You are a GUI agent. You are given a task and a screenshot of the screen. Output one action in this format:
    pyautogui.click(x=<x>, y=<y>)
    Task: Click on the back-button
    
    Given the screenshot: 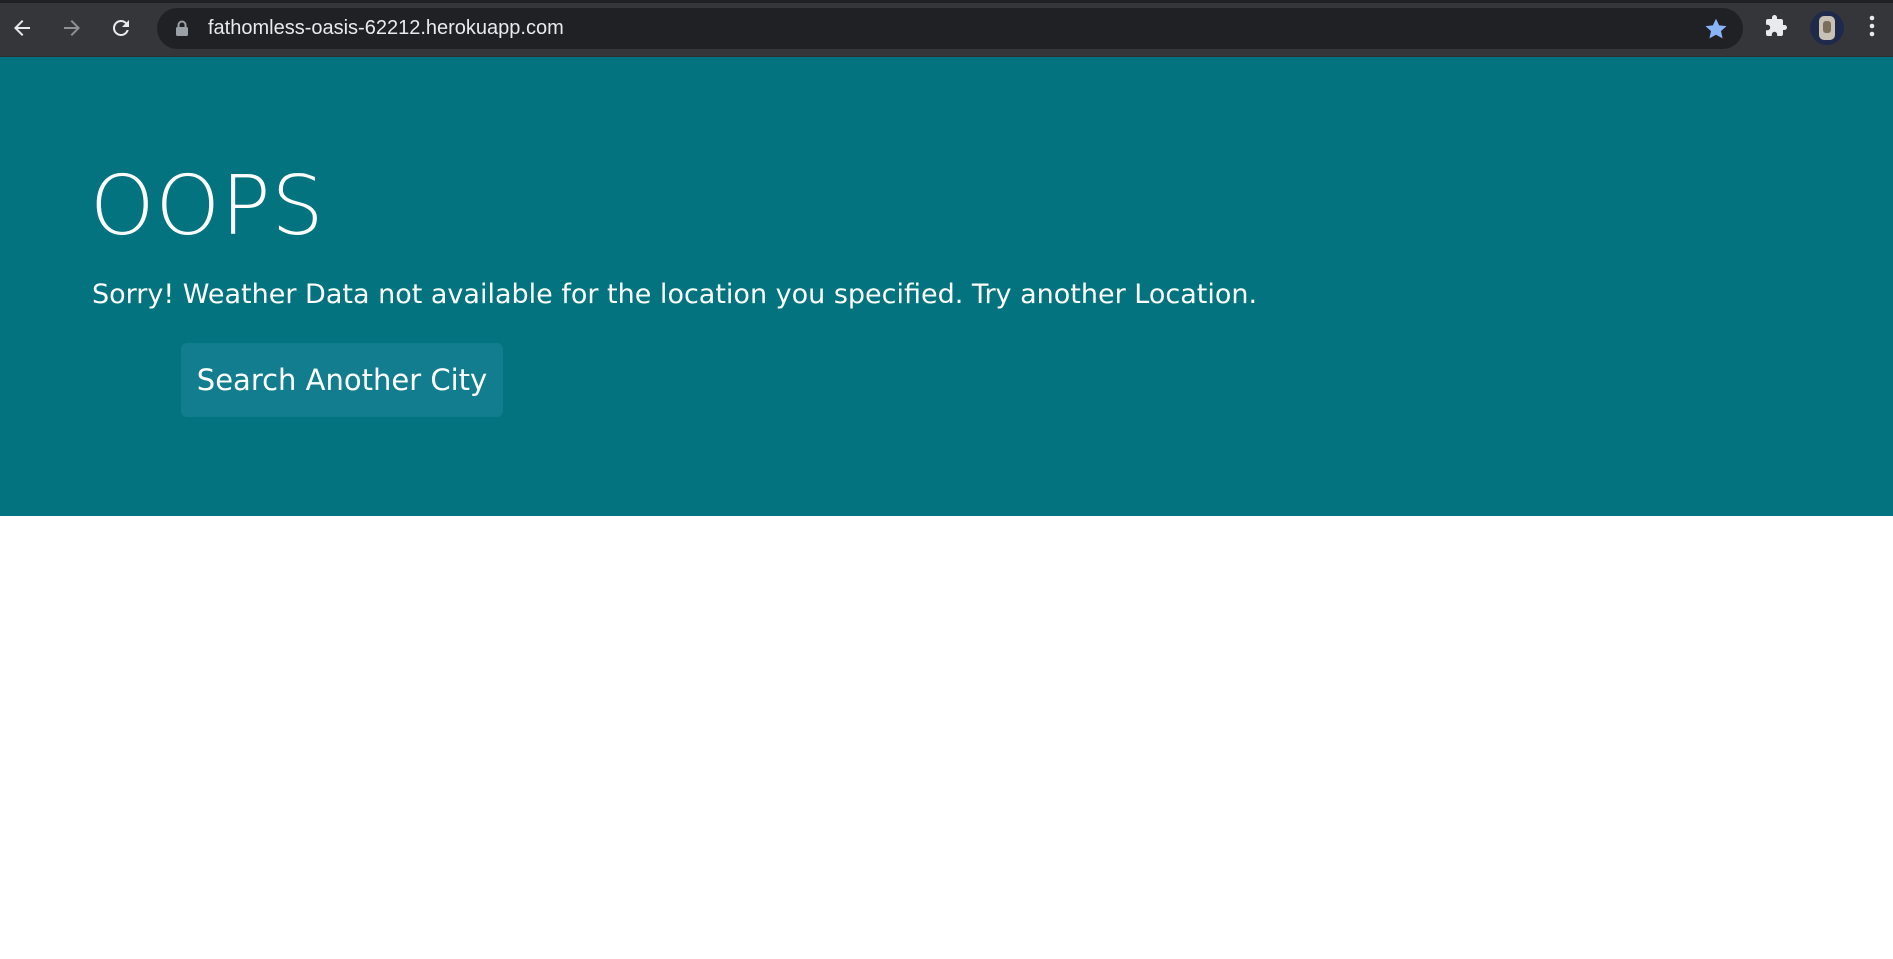 What is the action you would take?
    pyautogui.click(x=22, y=28)
    